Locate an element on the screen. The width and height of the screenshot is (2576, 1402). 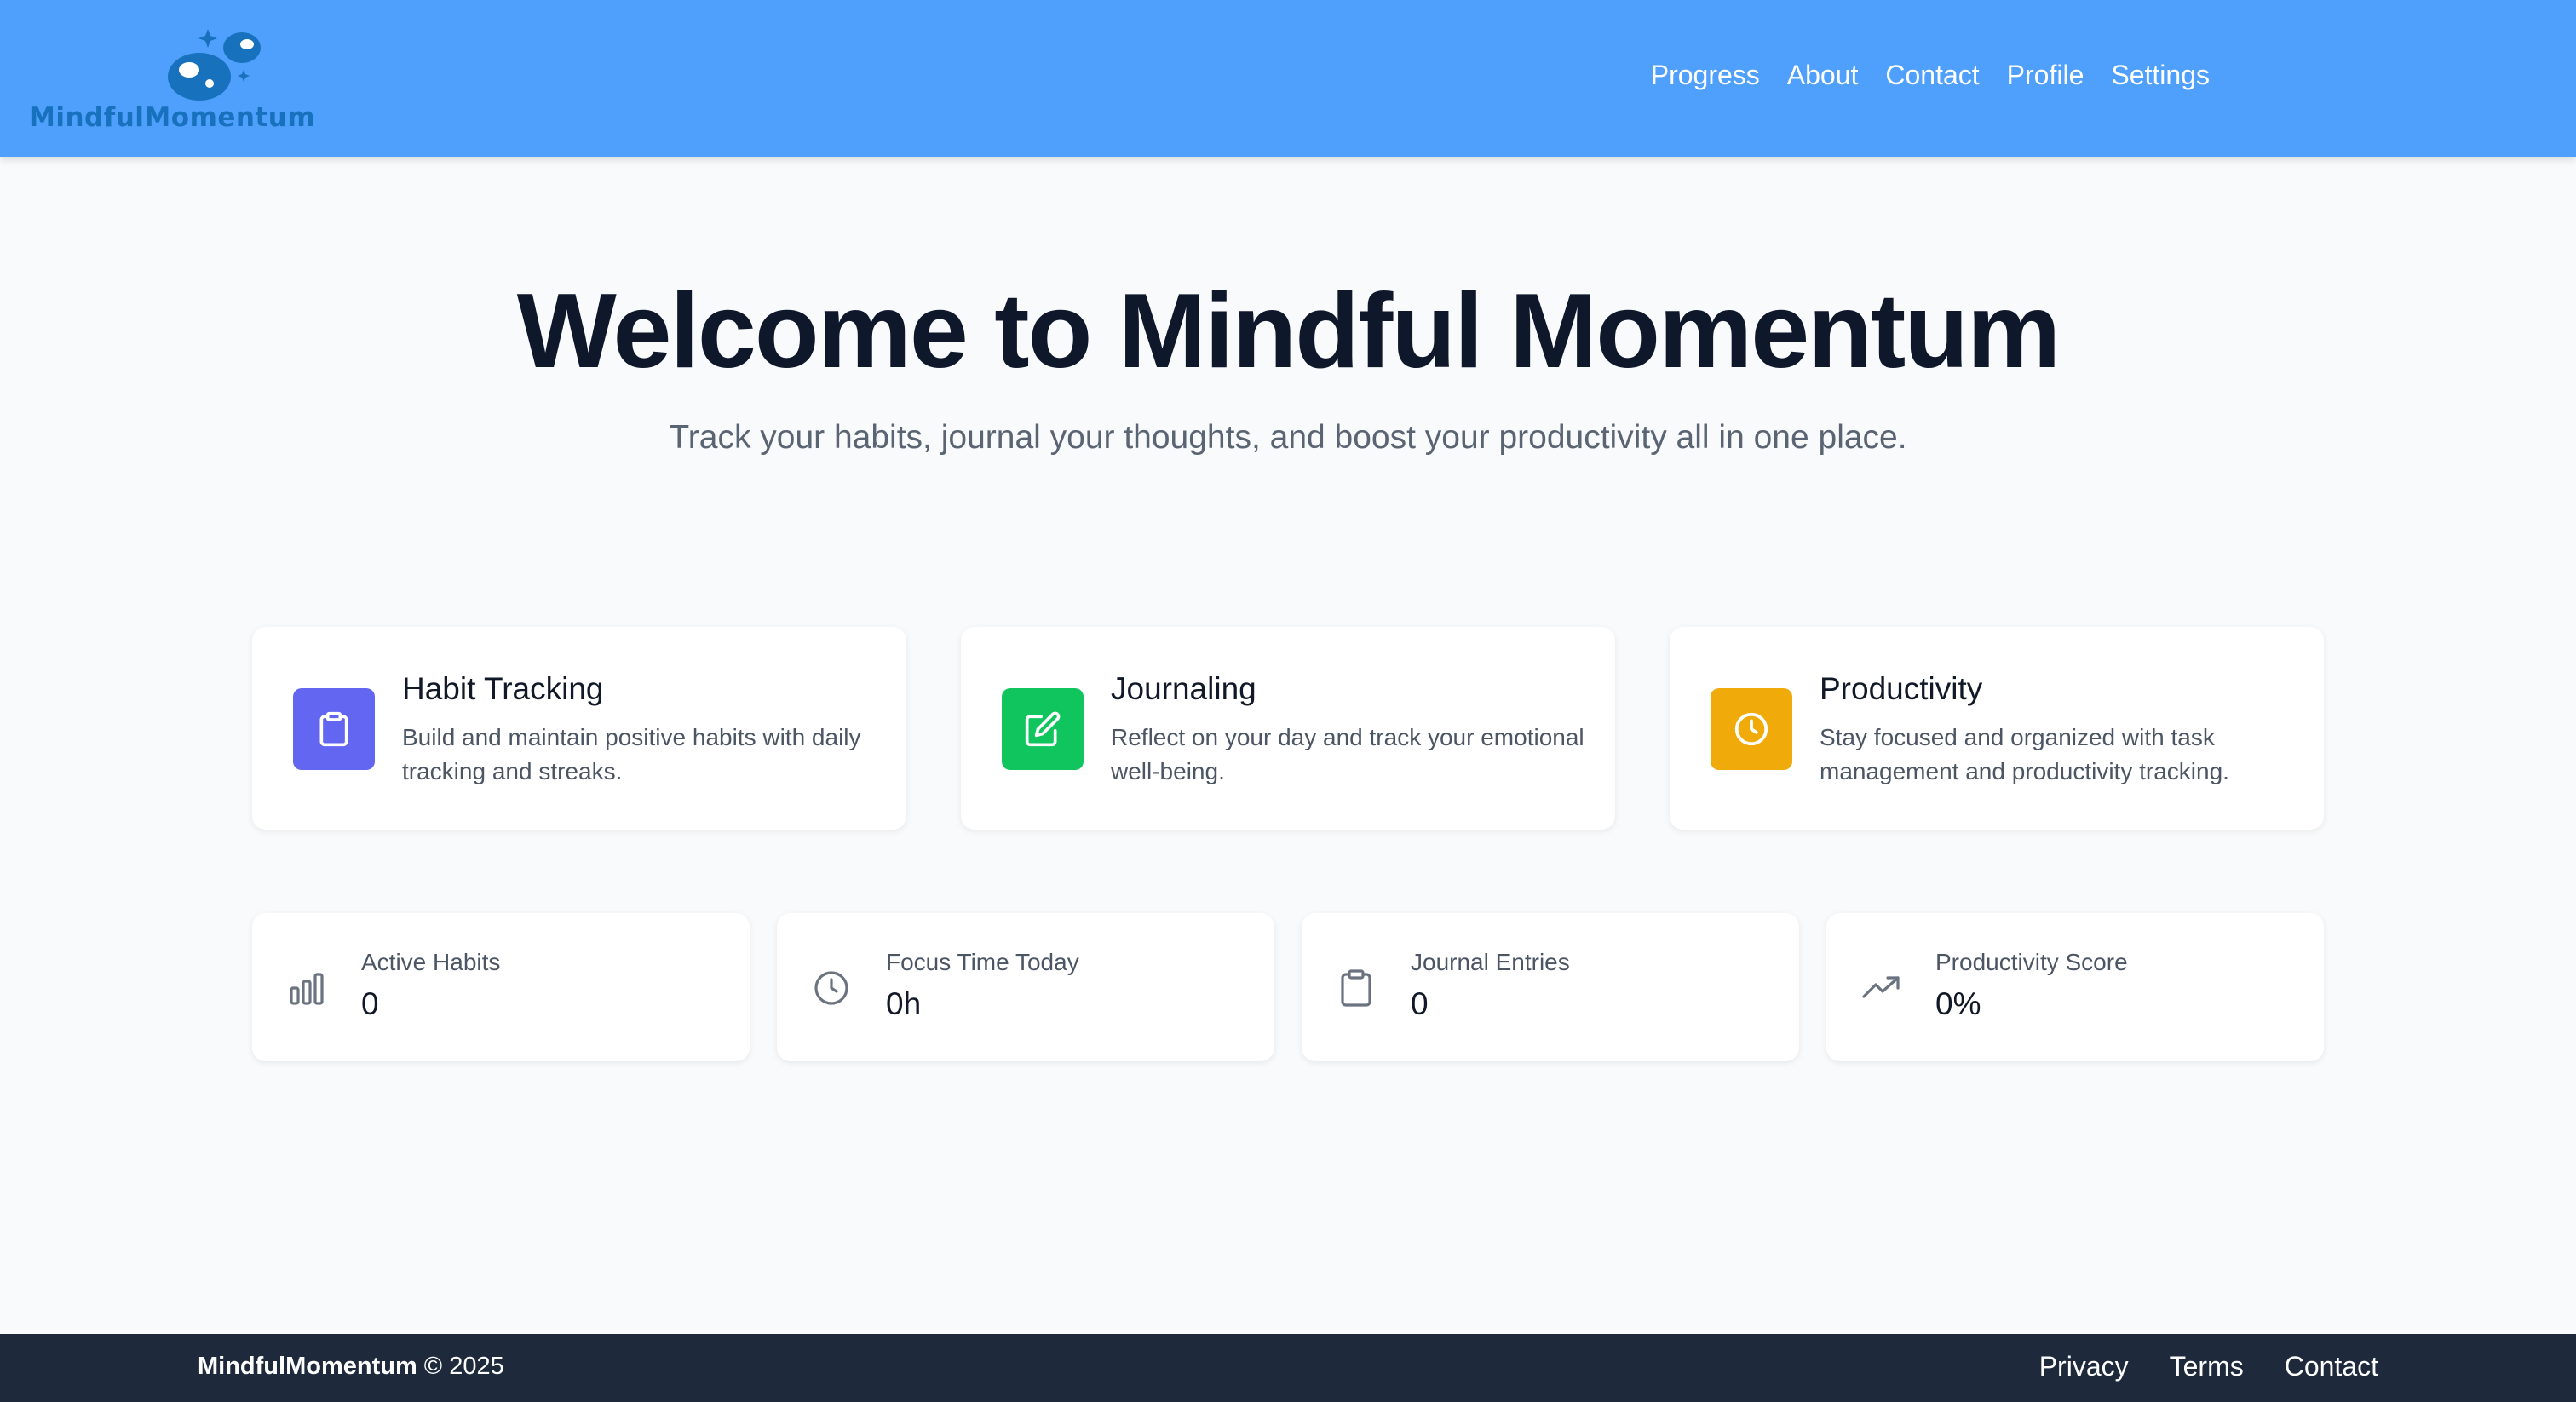
trending-up-icon is located at coordinates (1881, 987).